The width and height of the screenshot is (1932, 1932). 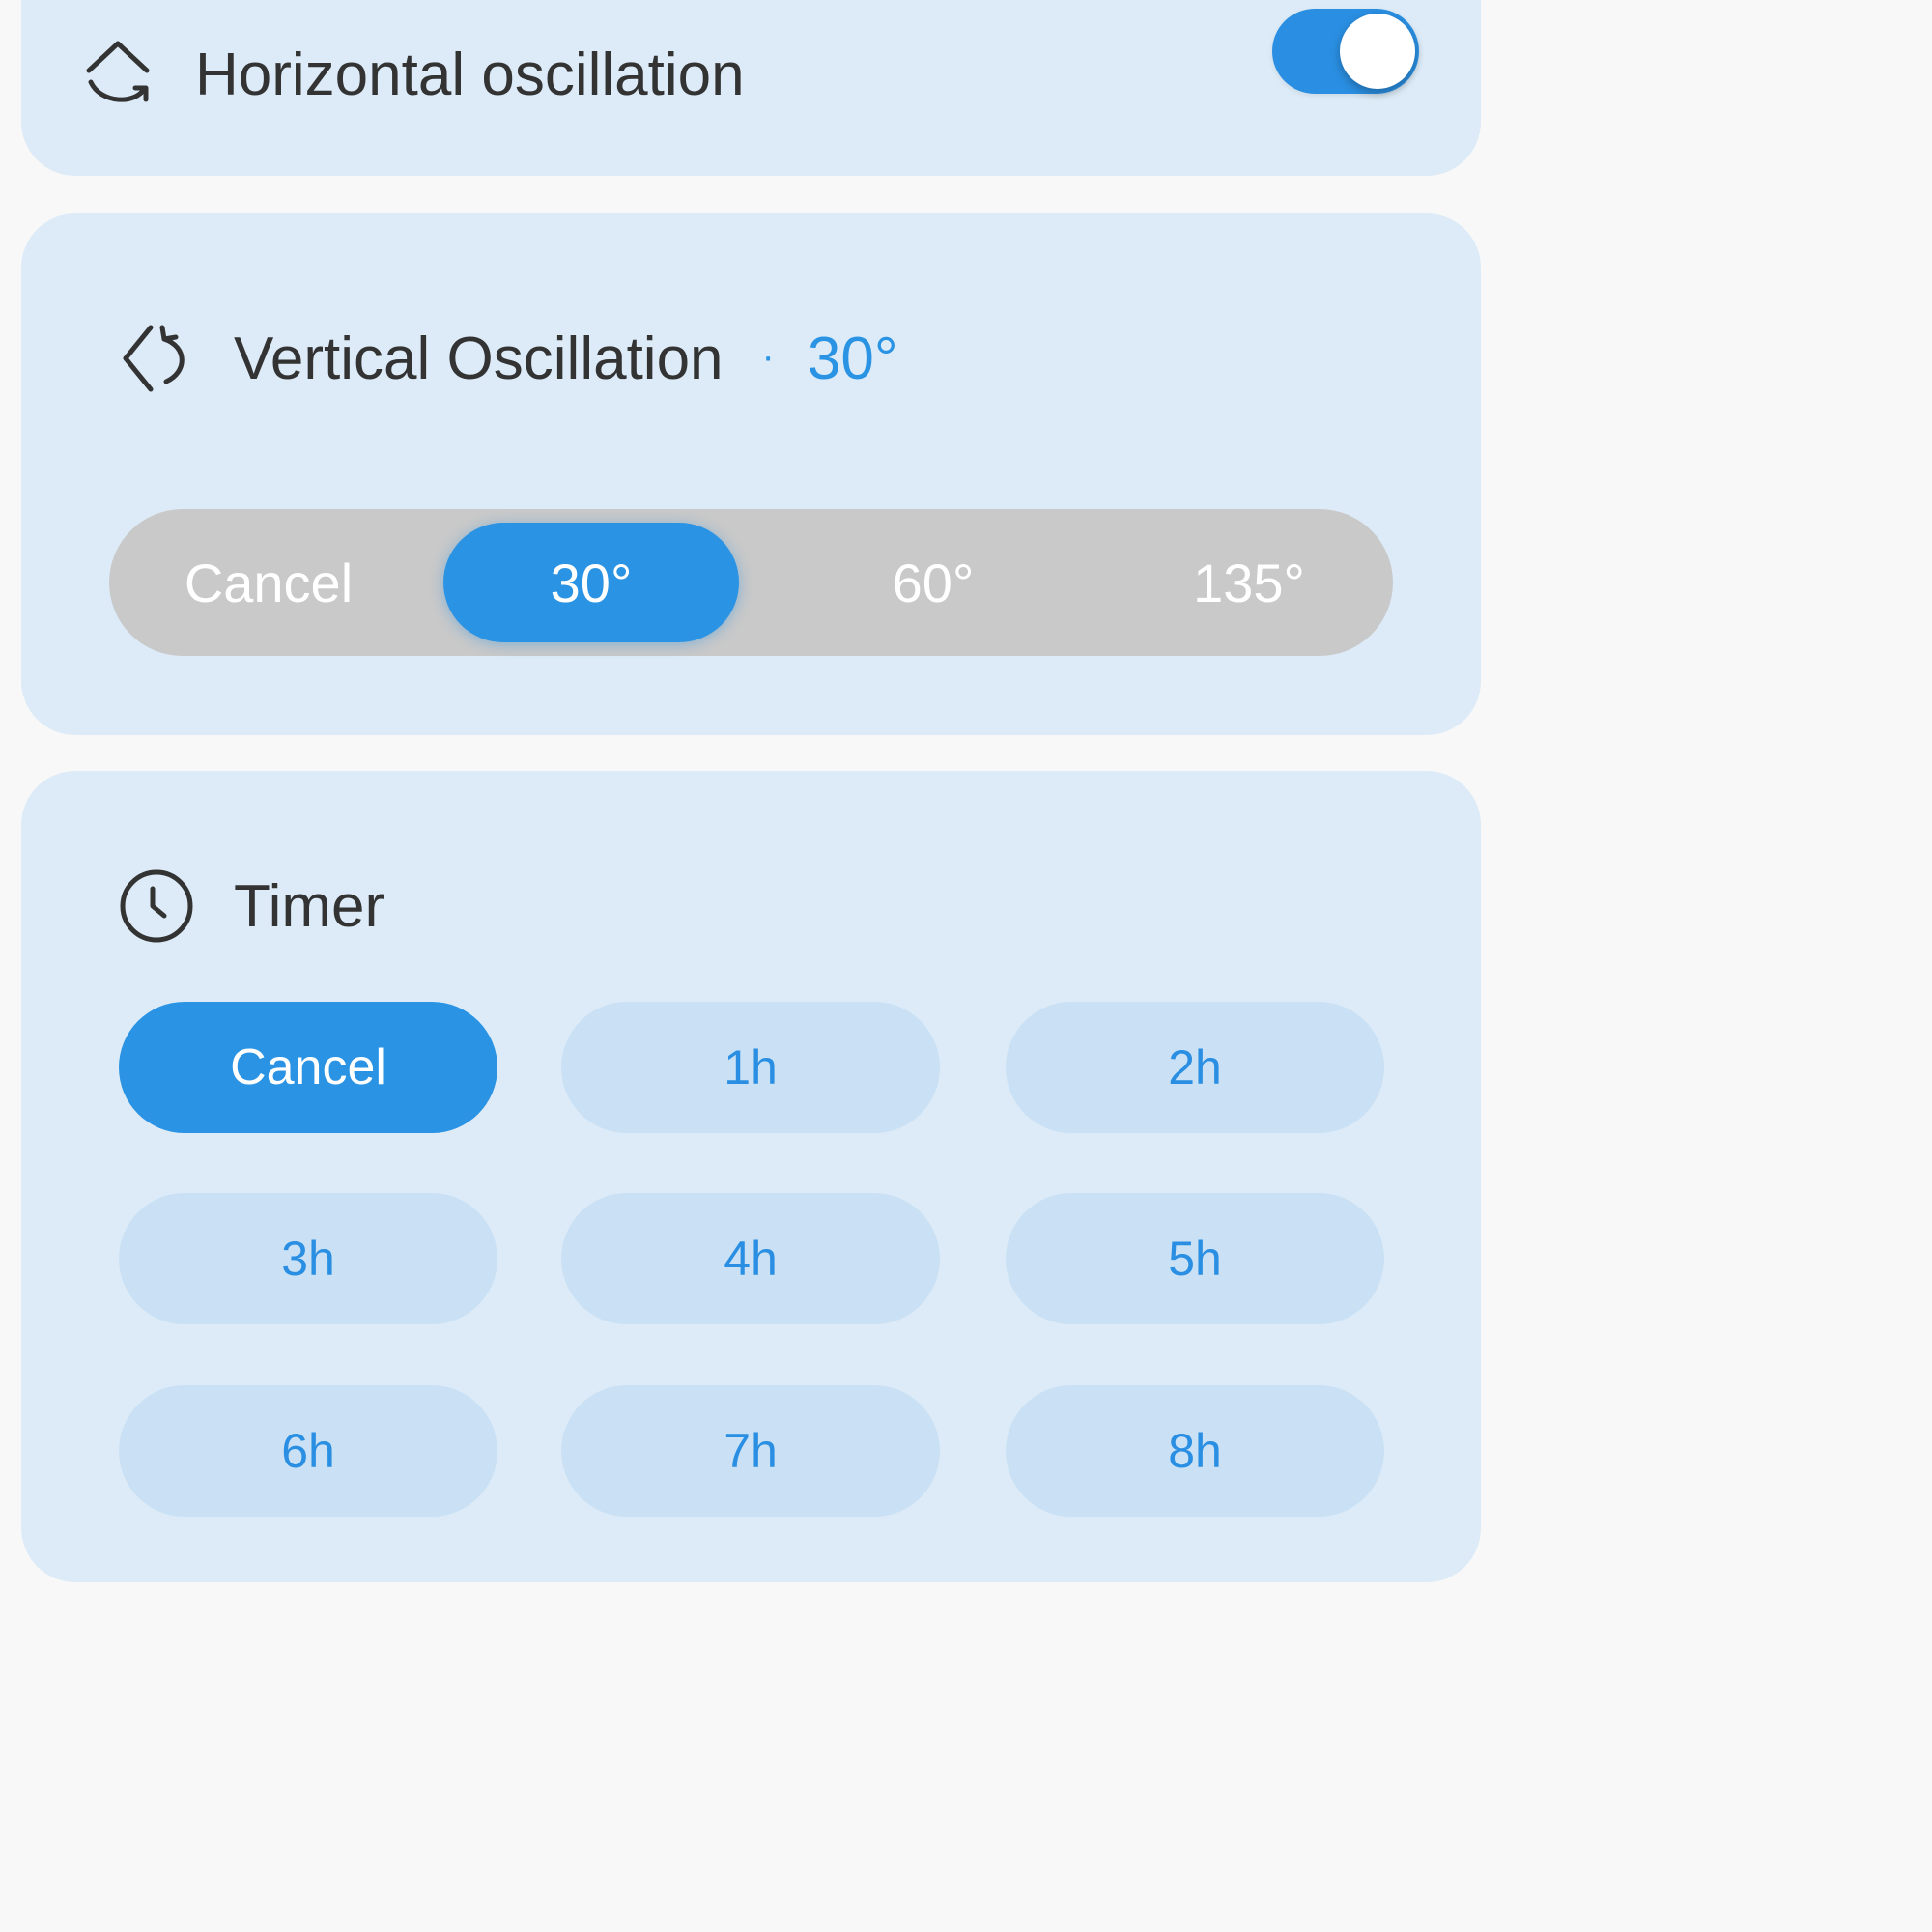 I want to click on timer-option-3h: 3h, so click(x=308, y=1258).